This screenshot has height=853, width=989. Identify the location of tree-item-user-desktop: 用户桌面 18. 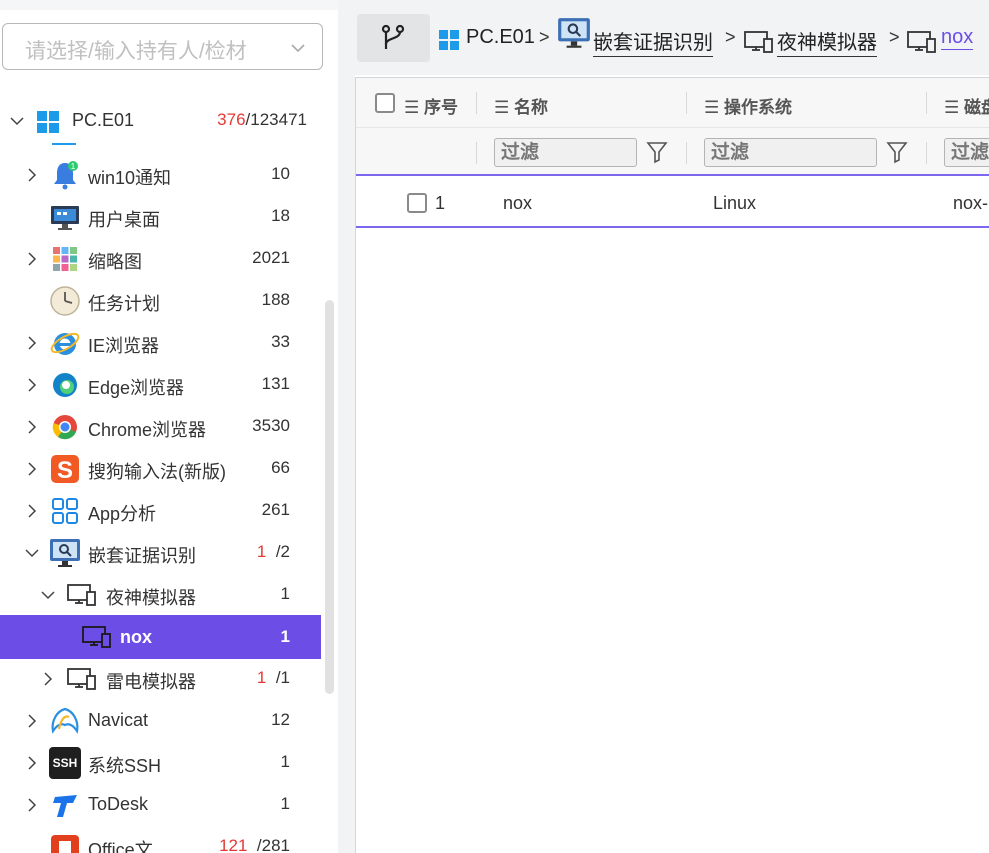
(160, 217).